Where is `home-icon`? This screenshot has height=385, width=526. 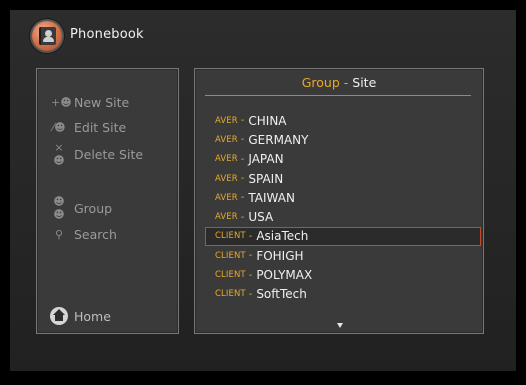
home-icon is located at coordinates (59, 316).